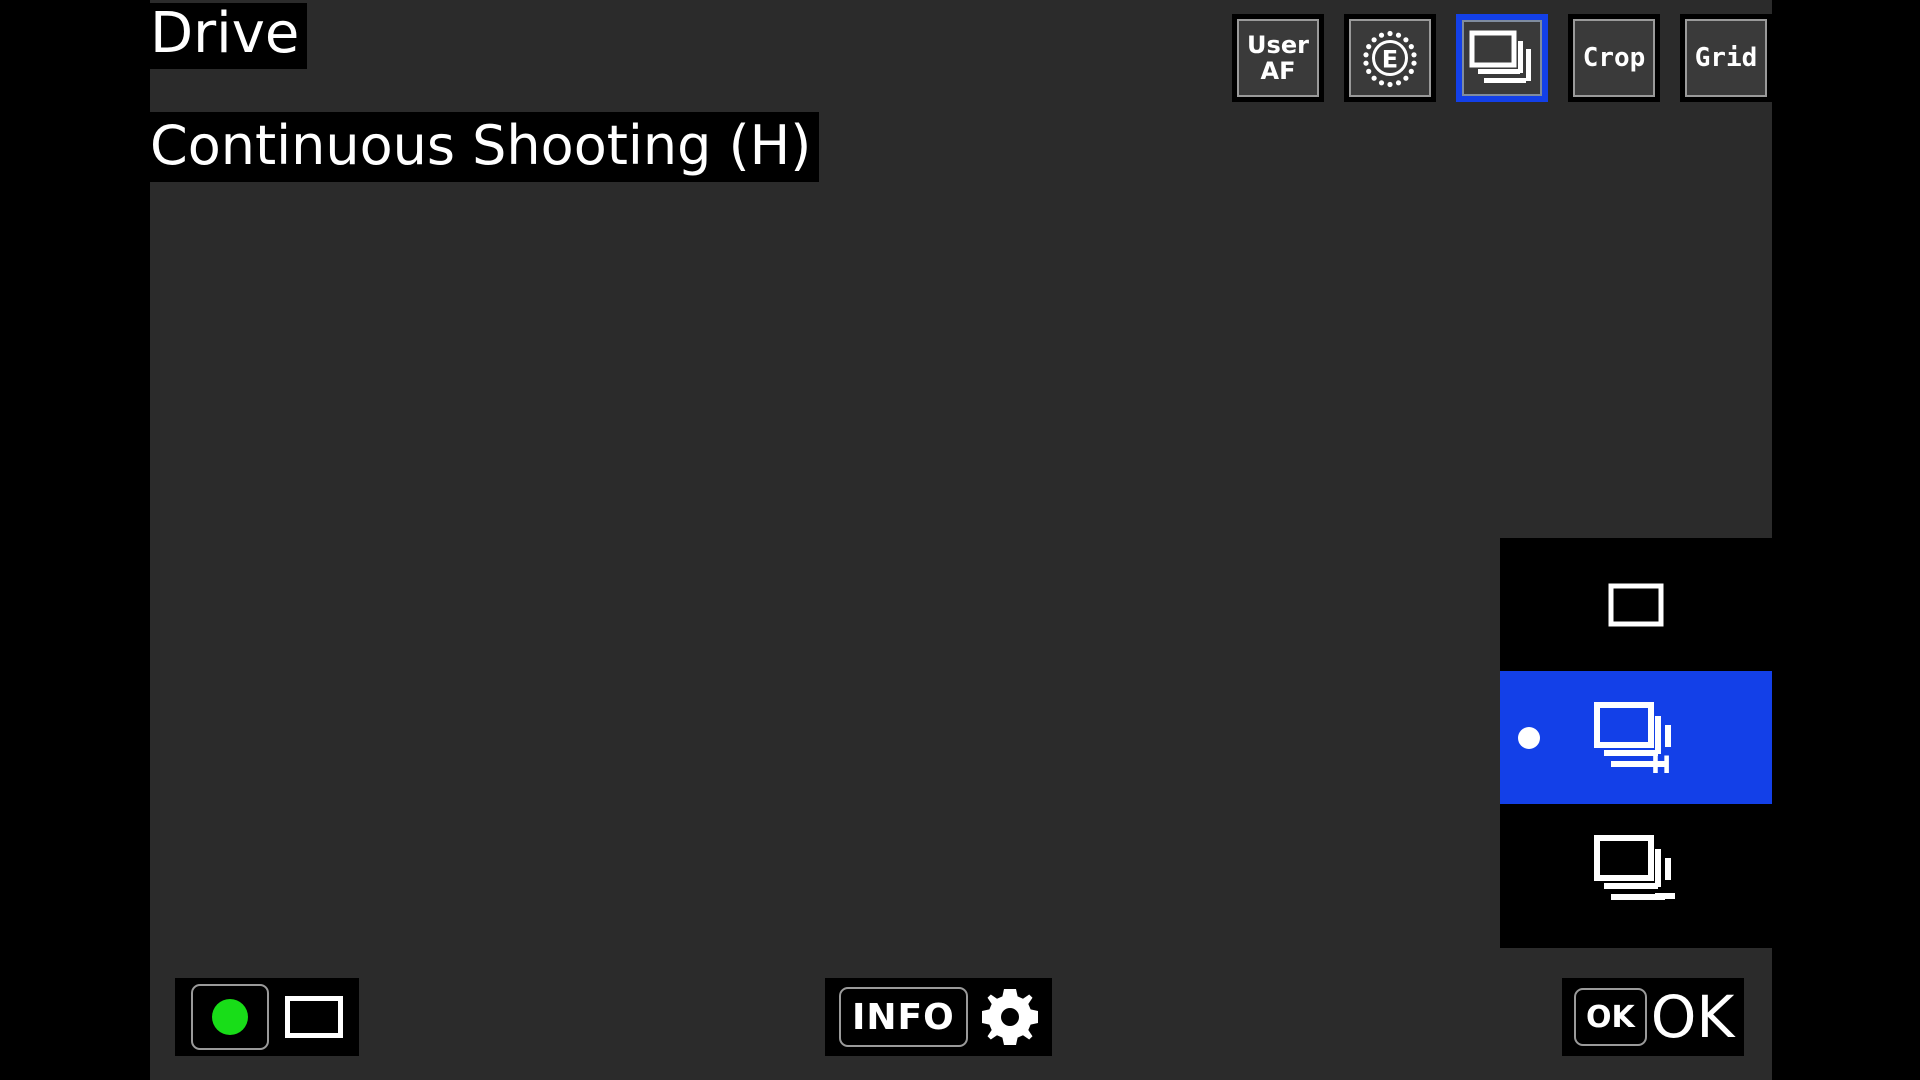 The height and width of the screenshot is (1080, 1920). I want to click on toolbar-button-crop: Crop, so click(1614, 58).